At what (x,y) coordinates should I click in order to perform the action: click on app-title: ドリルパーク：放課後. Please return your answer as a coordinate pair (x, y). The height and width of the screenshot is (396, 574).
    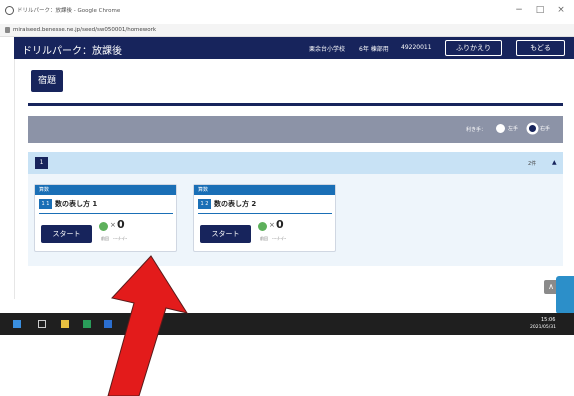
    Looking at the image, I should click on (72, 51).